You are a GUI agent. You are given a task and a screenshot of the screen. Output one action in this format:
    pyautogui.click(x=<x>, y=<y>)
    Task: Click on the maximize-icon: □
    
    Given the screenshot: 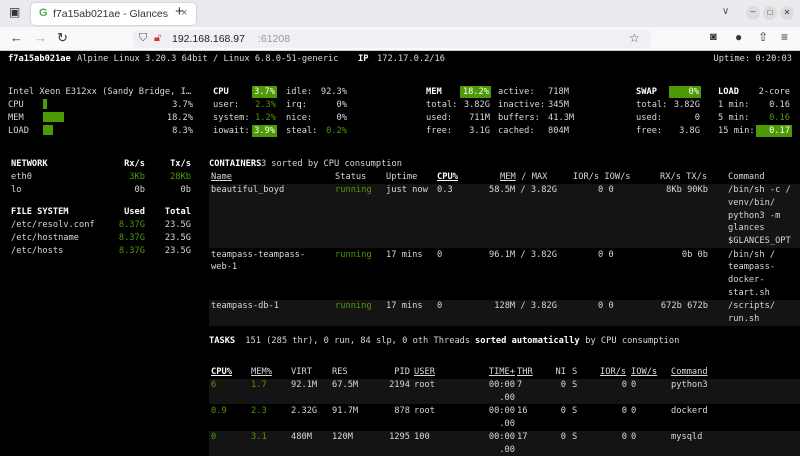 What is the action you would take?
    pyautogui.click(x=770, y=13)
    